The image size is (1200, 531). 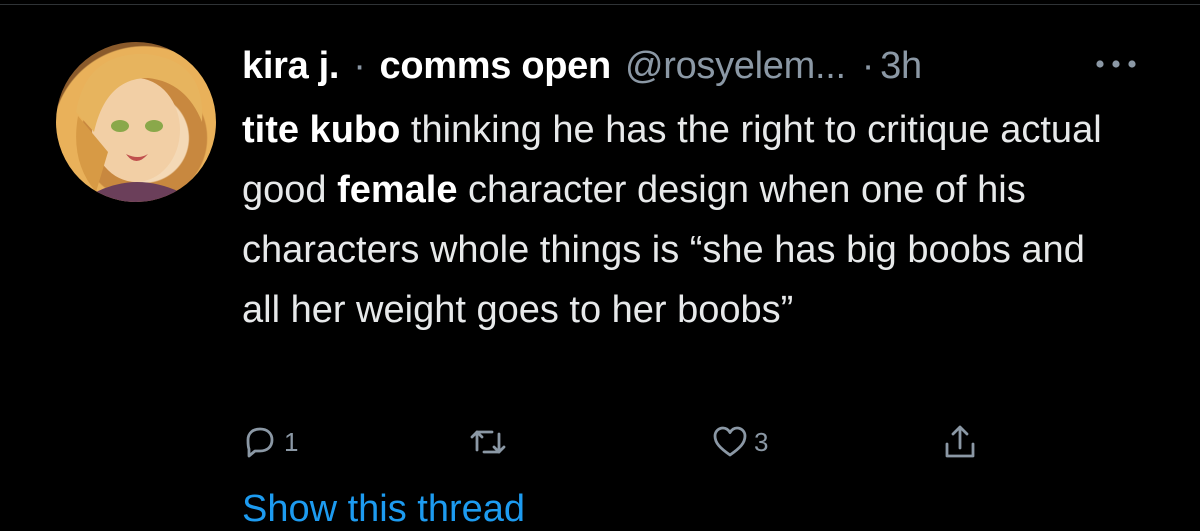 I want to click on avatar-illustration, so click(x=139, y=127).